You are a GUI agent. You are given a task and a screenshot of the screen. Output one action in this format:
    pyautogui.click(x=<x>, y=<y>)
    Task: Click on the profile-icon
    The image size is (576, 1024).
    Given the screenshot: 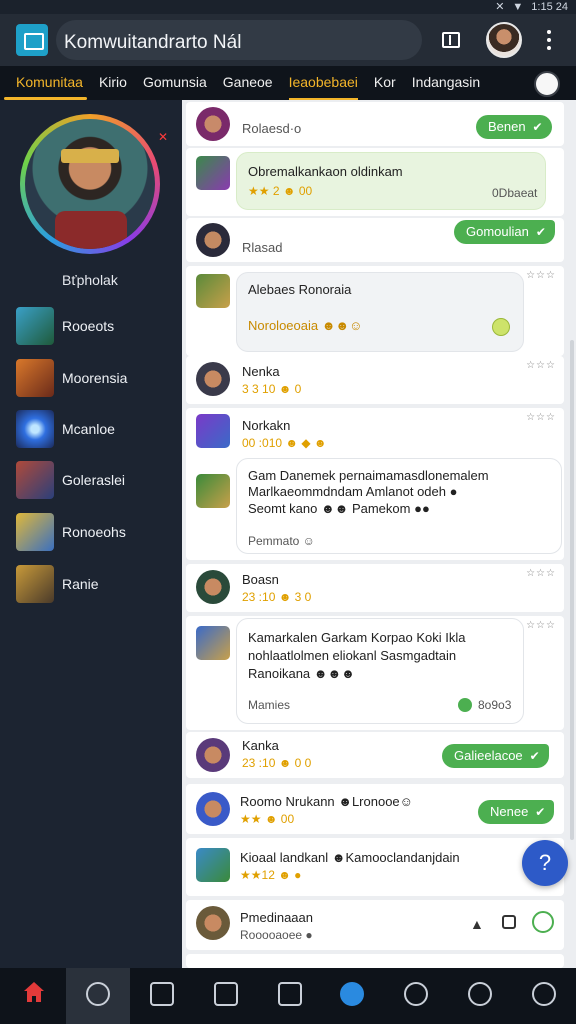 What is the action you would take?
    pyautogui.click(x=544, y=994)
    